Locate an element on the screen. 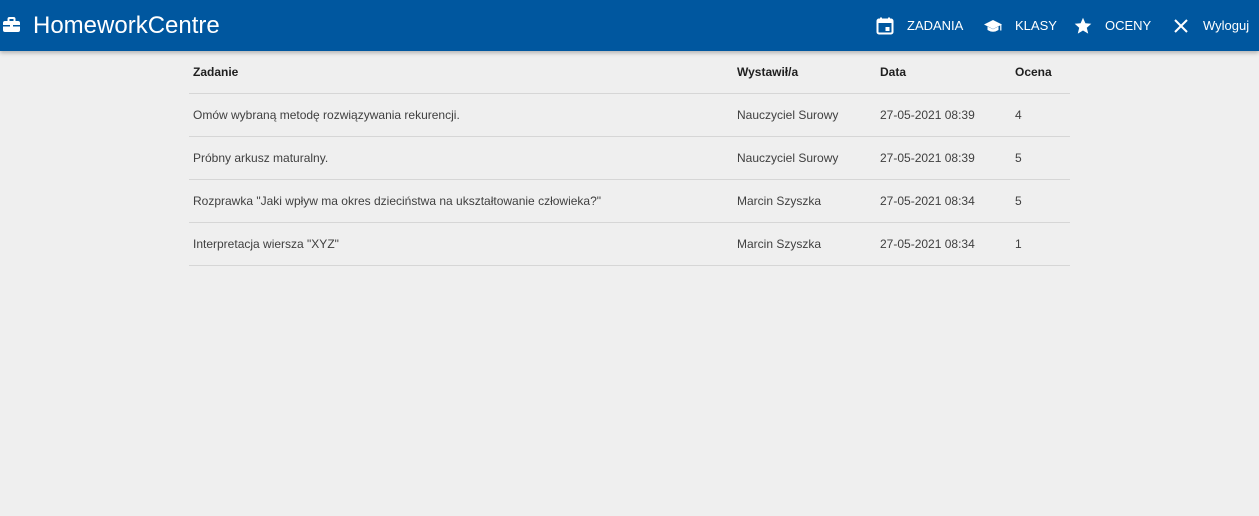  grade-cell: 4 is located at coordinates (1018, 115).